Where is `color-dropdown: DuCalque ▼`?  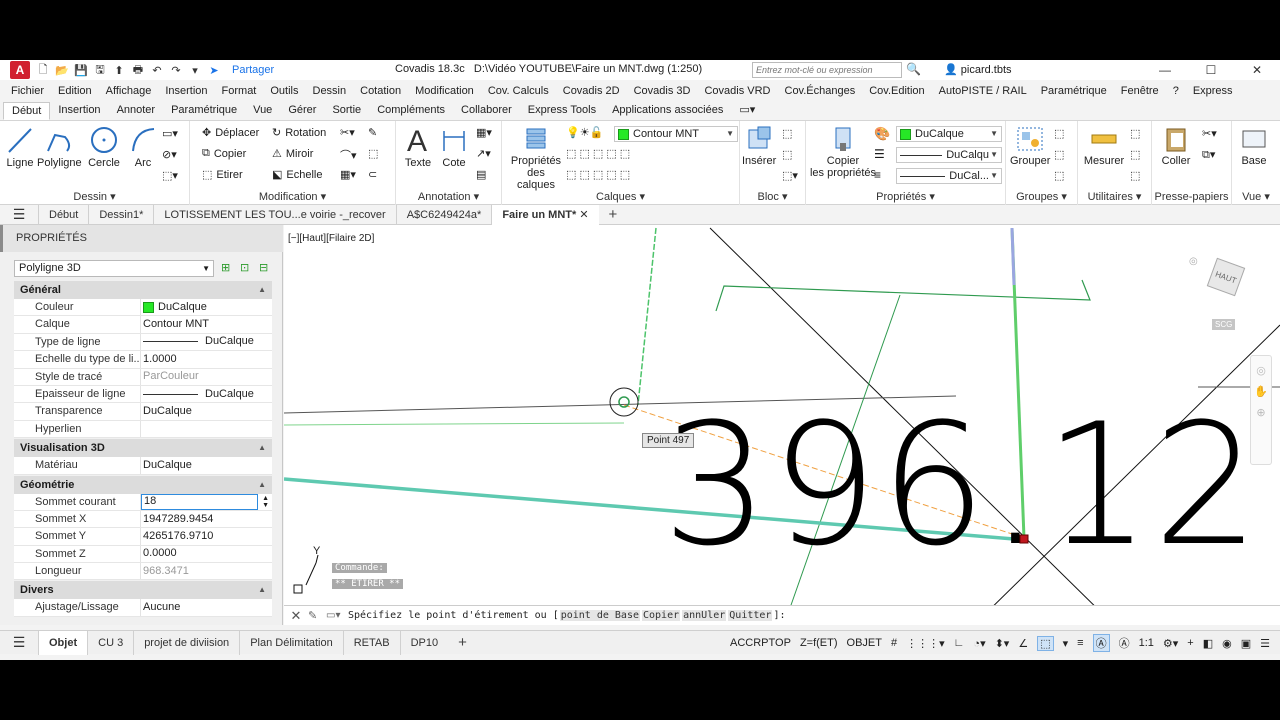
color-dropdown: DuCalque ▼ is located at coordinates (949, 134).